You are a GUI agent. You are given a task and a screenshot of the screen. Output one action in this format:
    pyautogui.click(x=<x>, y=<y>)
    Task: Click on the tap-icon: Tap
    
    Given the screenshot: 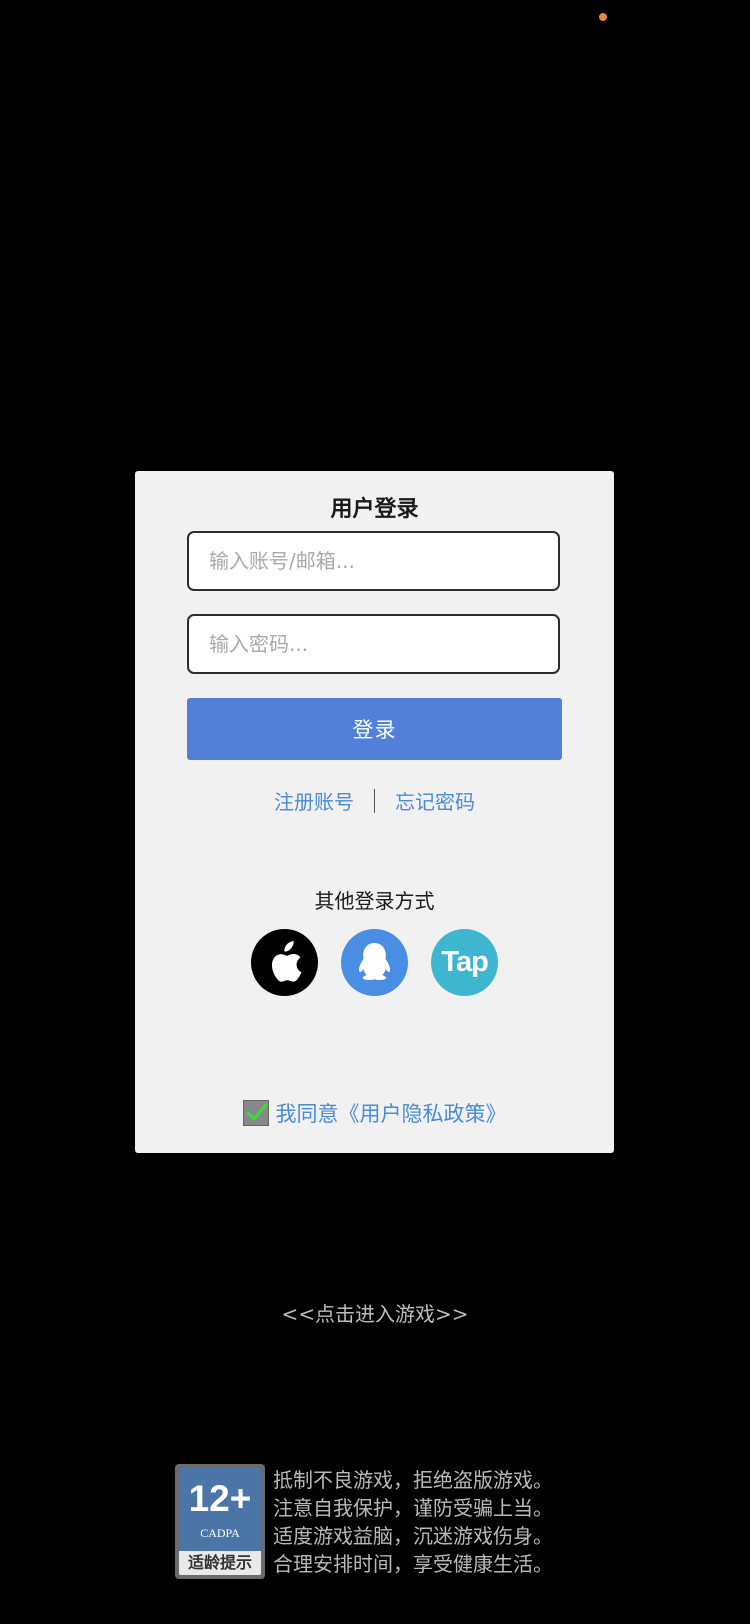 What is the action you would take?
    pyautogui.click(x=464, y=962)
    